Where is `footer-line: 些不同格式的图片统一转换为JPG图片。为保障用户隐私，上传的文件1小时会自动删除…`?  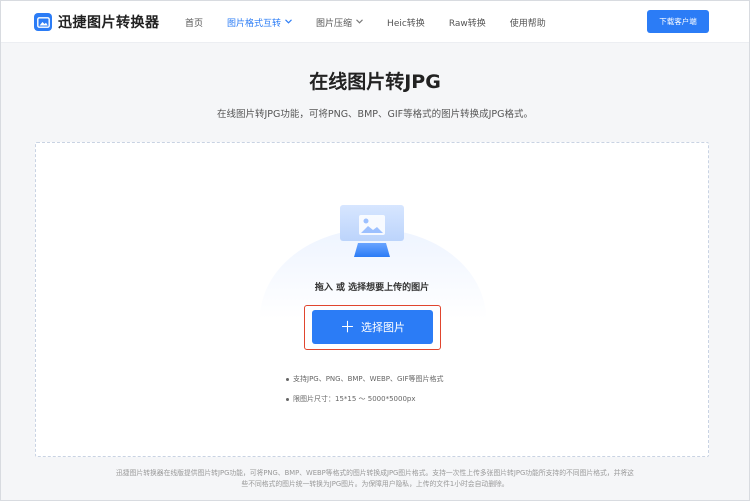
footer-line: 些不同格式的图片统一转换为JPG图片。为保障用户隐私，上传的文件1小时会自动删除… is located at coordinates (375, 484).